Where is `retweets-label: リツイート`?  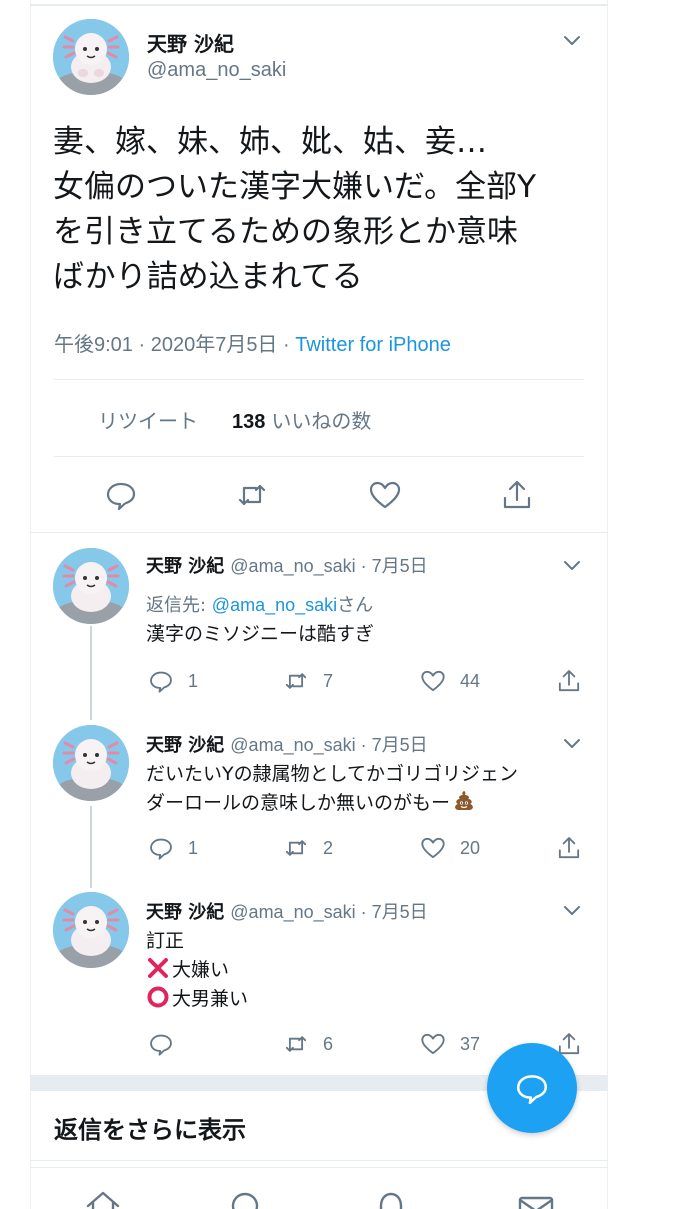 retweets-label: リツイート is located at coordinates (148, 421).